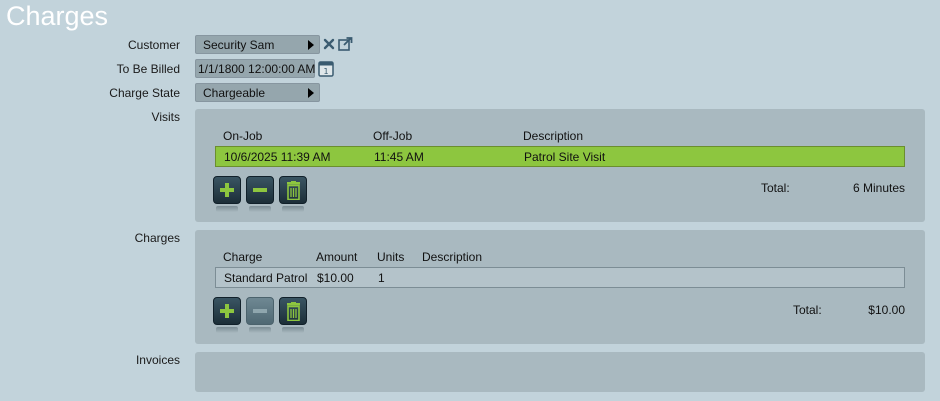 The height and width of the screenshot is (401, 940). I want to click on charge-name: Standard Patrol, so click(266, 278).